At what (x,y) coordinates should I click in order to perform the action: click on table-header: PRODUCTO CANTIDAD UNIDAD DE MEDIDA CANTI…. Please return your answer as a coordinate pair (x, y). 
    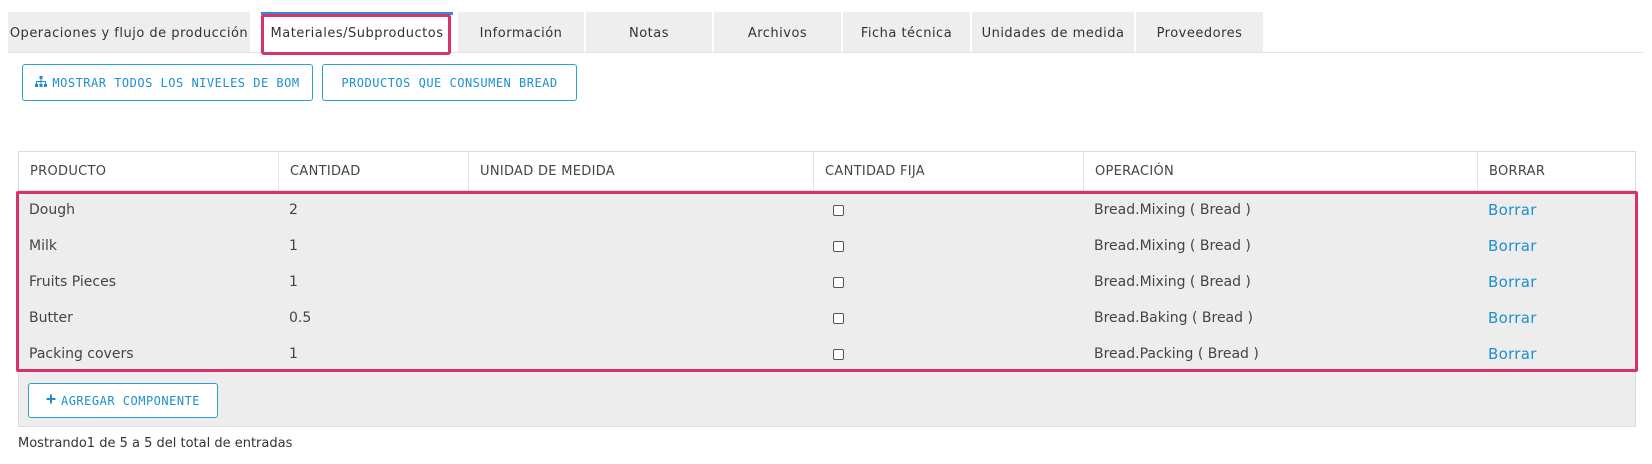
    Looking at the image, I should click on (827, 171).